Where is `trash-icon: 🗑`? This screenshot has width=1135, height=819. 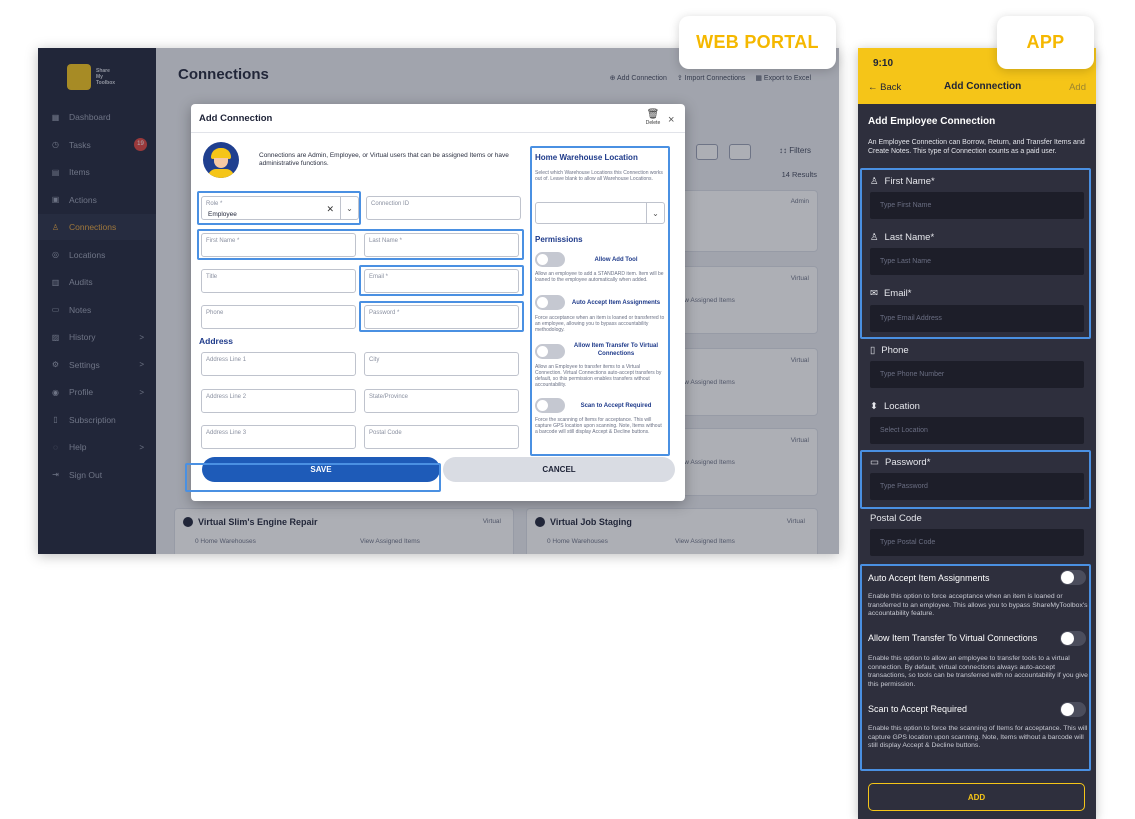
trash-icon: 🗑 is located at coordinates (653, 114).